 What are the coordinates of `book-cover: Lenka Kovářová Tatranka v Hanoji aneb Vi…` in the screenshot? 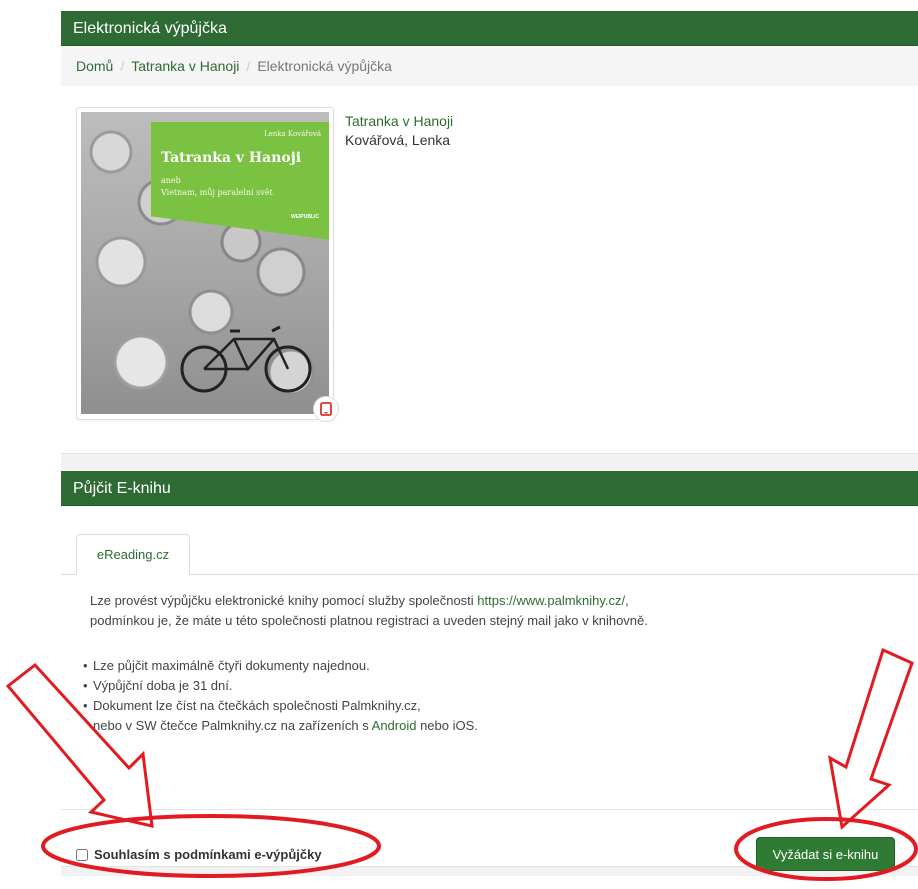 It's located at (205, 263).